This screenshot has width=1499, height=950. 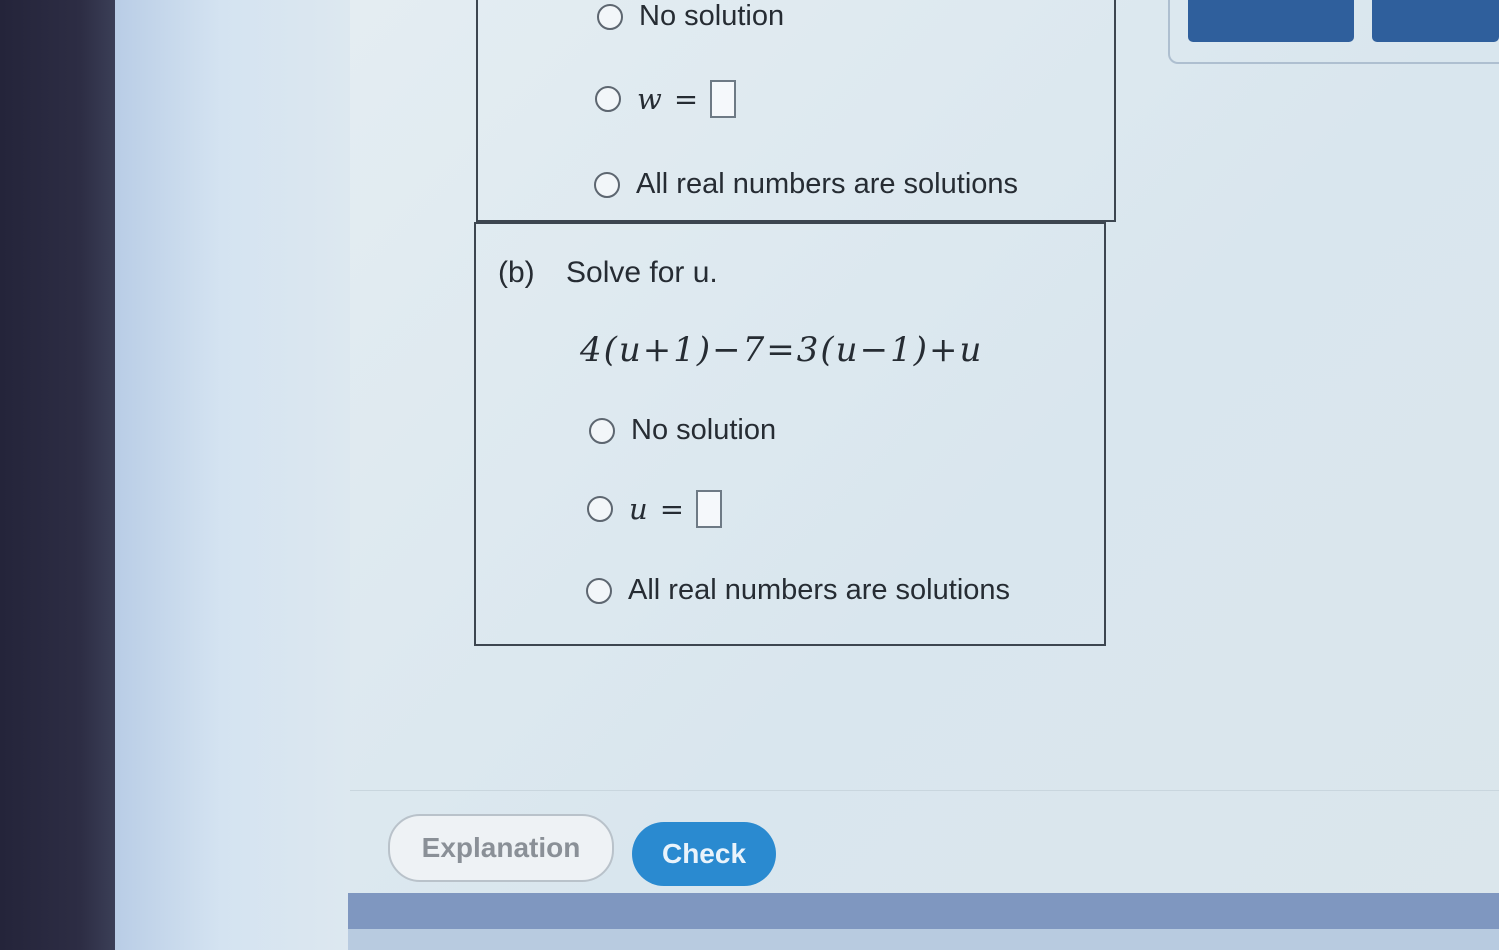 What do you see at coordinates (923, 939) in the screenshot?
I see `bottom-strip` at bounding box center [923, 939].